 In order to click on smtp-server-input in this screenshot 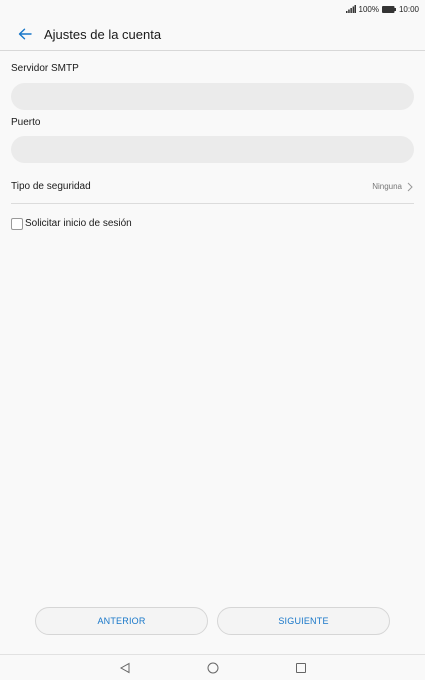, I will do `click(212, 96)`.